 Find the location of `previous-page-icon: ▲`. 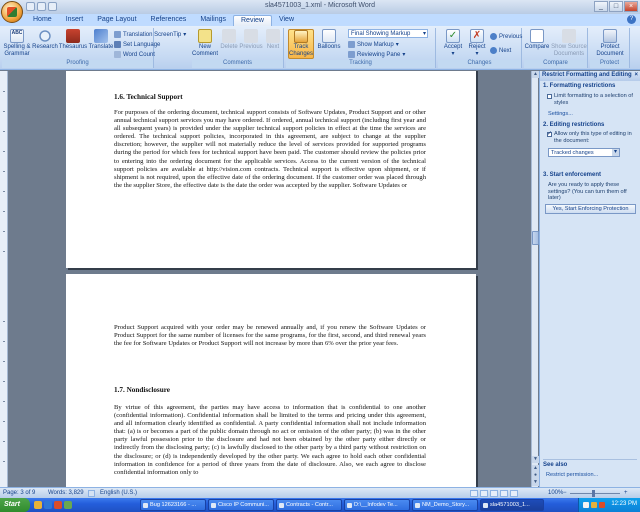

previous-page-icon: ▲ is located at coordinates (535, 468).